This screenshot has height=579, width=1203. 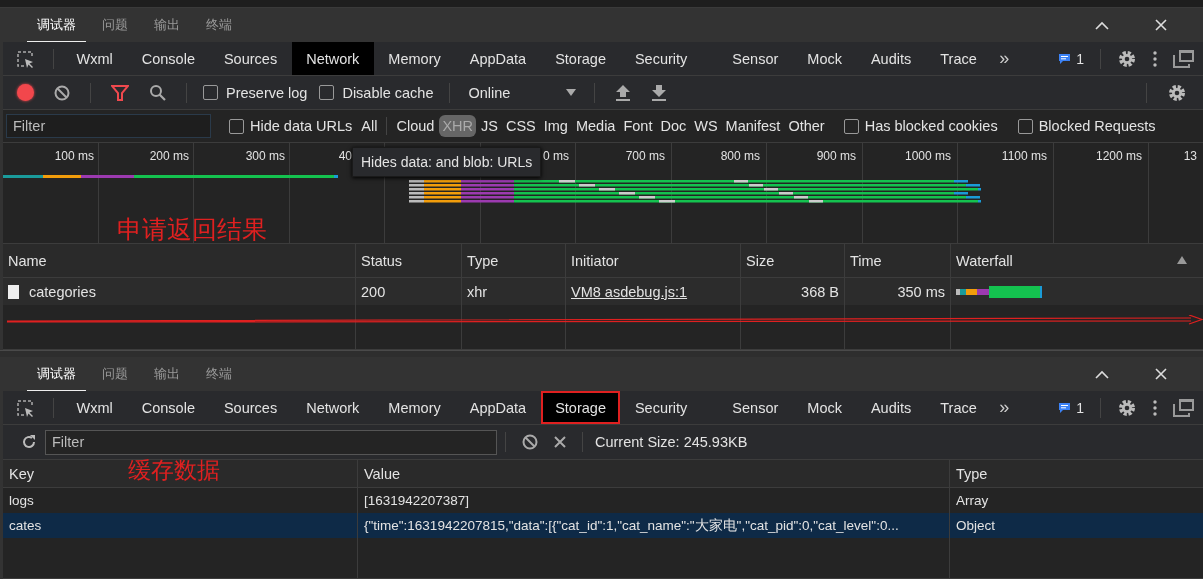 What do you see at coordinates (522, 92) in the screenshot?
I see `throttling-dropdown: Online` at bounding box center [522, 92].